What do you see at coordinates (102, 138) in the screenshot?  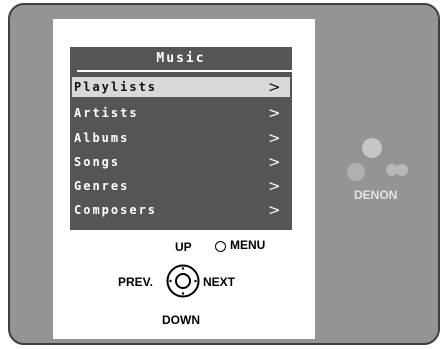 I see `menu-item-label: Albums` at bounding box center [102, 138].